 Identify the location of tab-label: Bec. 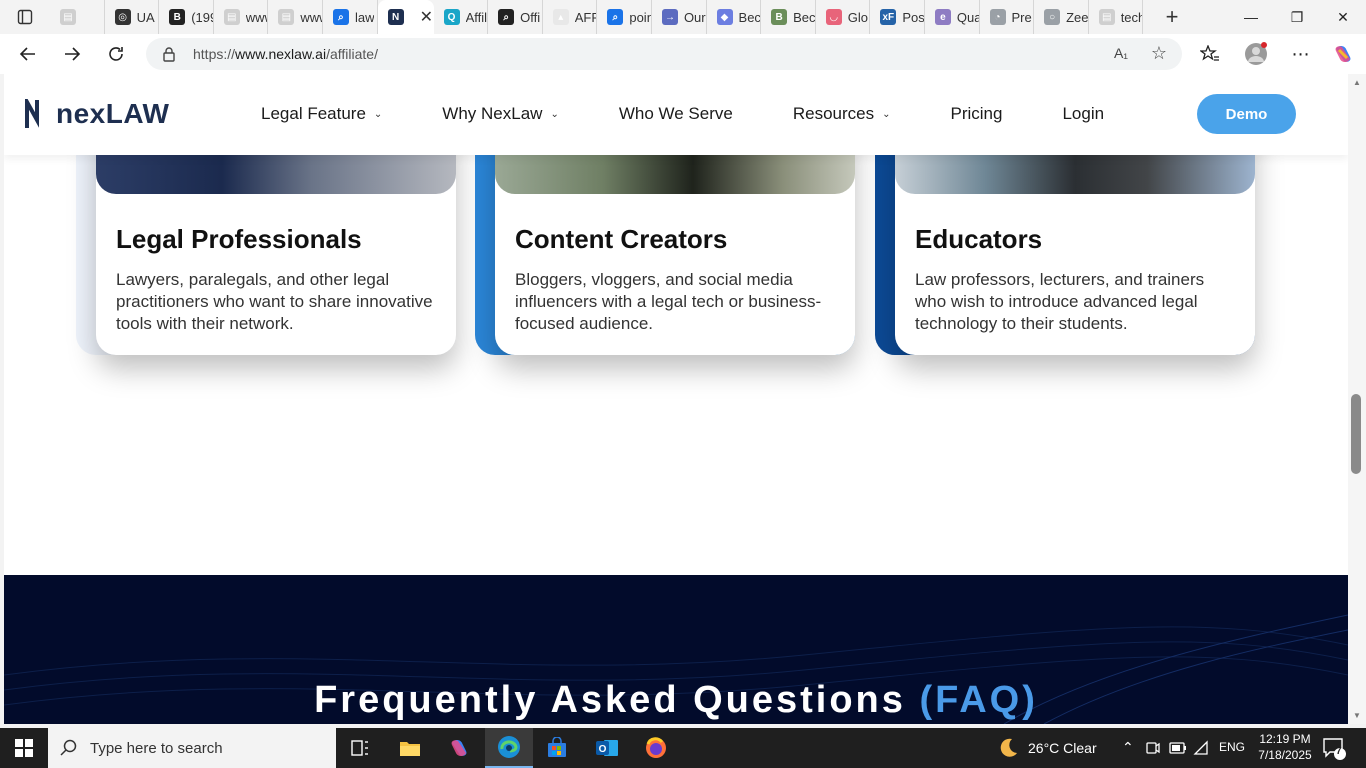
(804, 17).